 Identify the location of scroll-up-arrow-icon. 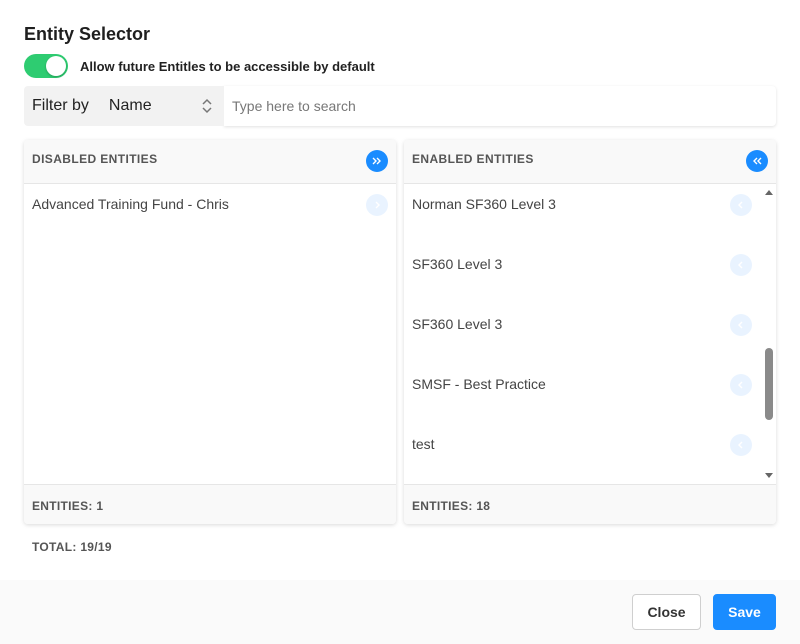
(769, 192).